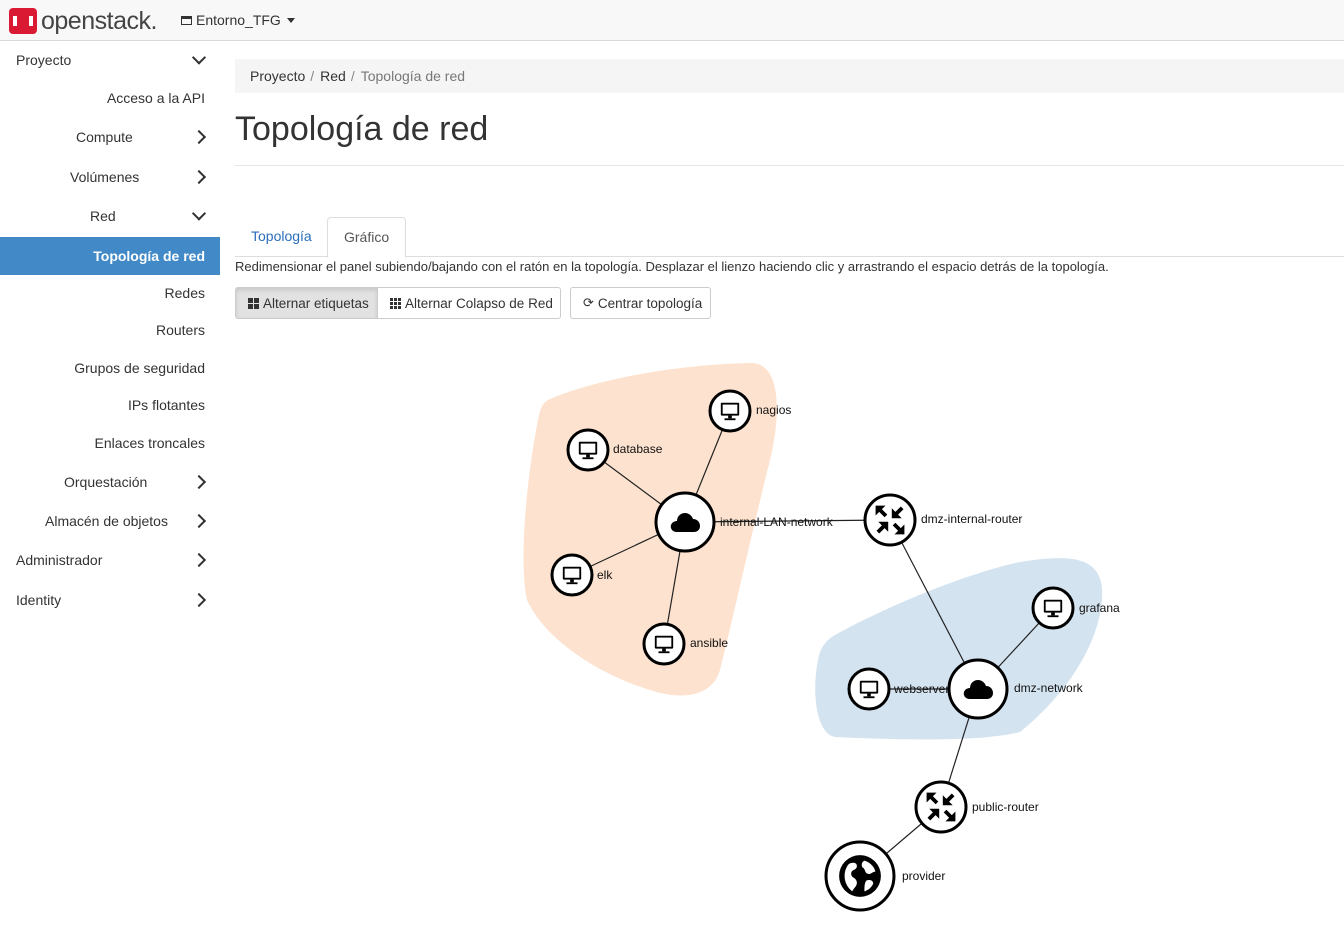  What do you see at coordinates (1049, 688) in the screenshot?
I see `node-label: dmz-network` at bounding box center [1049, 688].